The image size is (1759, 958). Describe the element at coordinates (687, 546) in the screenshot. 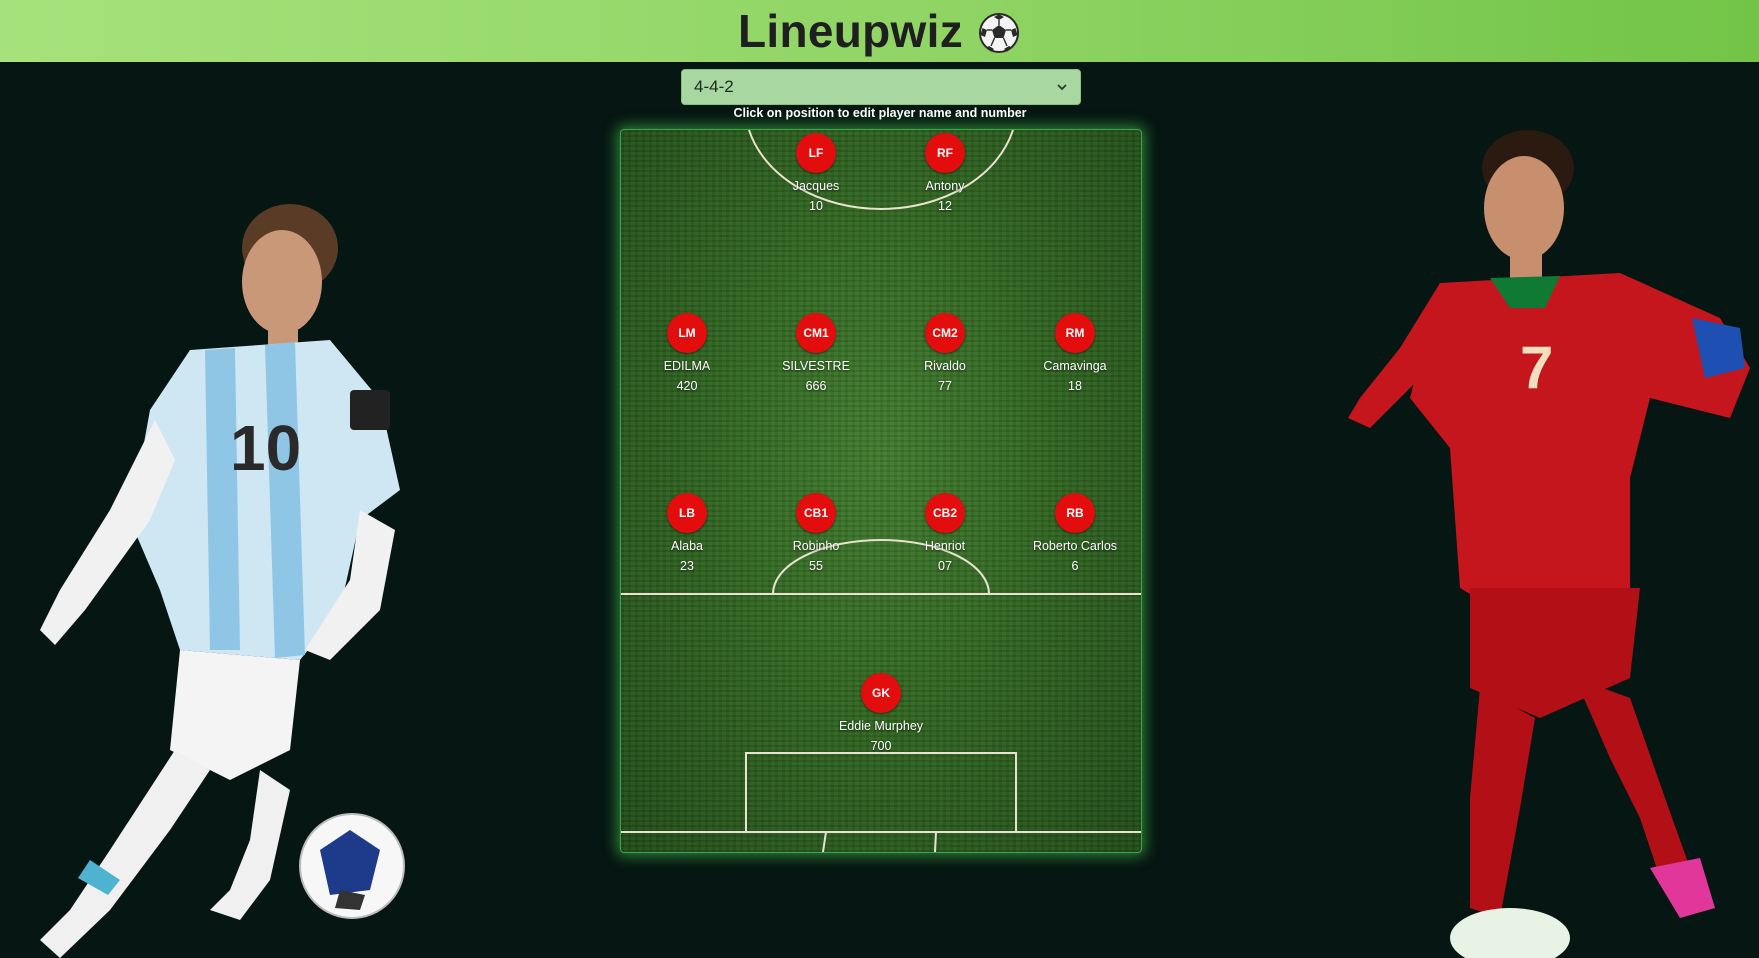

I see `player-name: Alaba` at that location.